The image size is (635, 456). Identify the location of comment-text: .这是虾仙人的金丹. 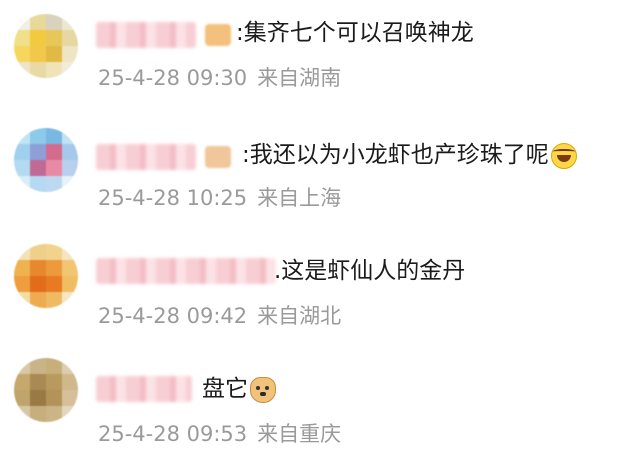
(369, 271).